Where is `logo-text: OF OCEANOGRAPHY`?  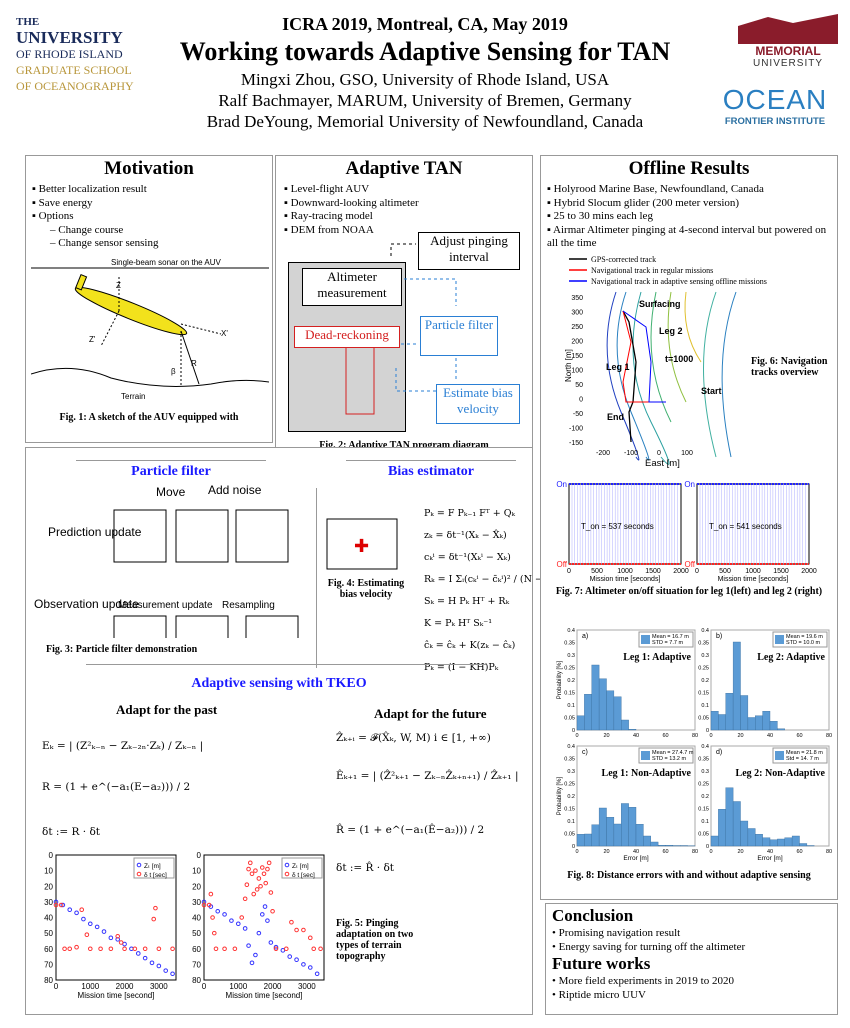
logo-text: OF OCEANOGRAPHY is located at coordinates (75, 86).